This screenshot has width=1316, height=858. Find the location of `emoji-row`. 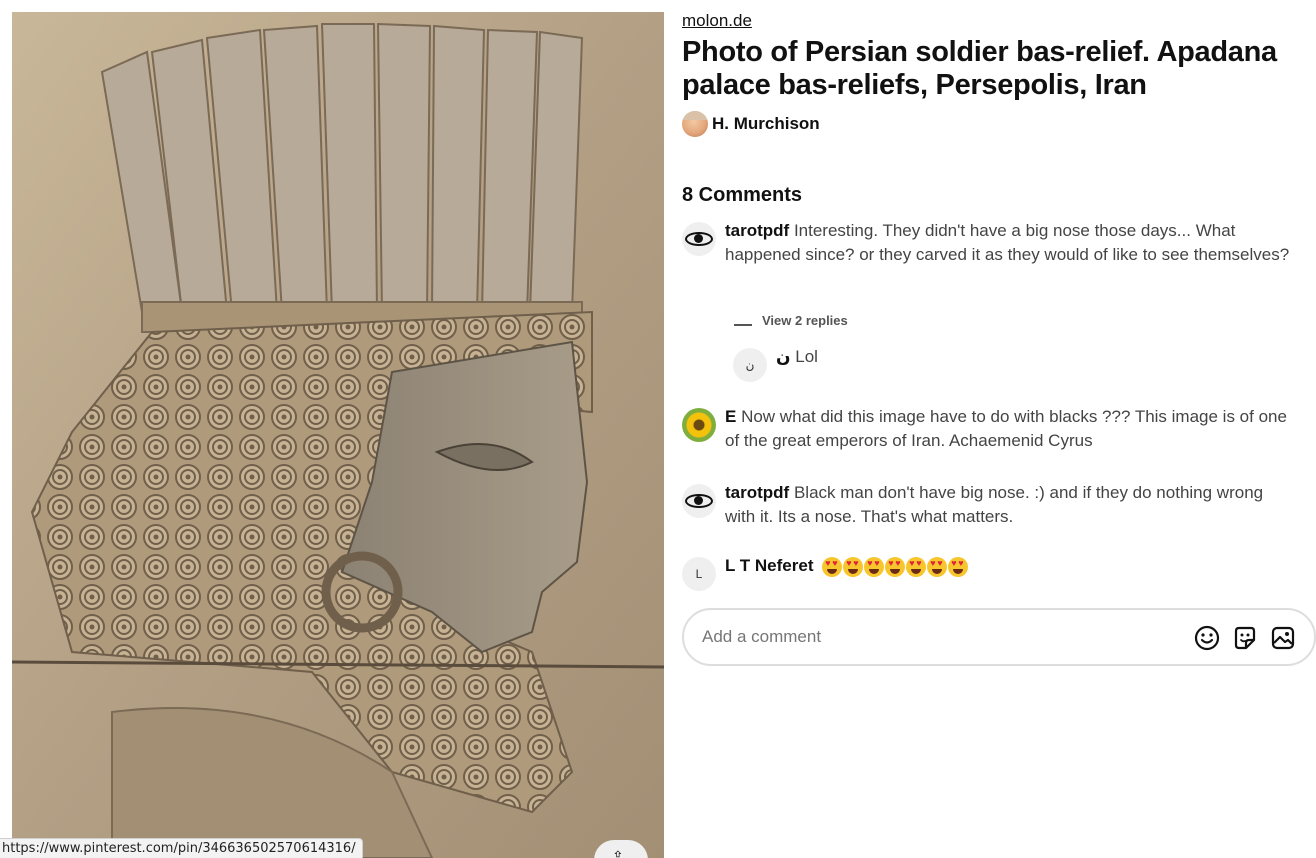

emoji-row is located at coordinates (895, 566).